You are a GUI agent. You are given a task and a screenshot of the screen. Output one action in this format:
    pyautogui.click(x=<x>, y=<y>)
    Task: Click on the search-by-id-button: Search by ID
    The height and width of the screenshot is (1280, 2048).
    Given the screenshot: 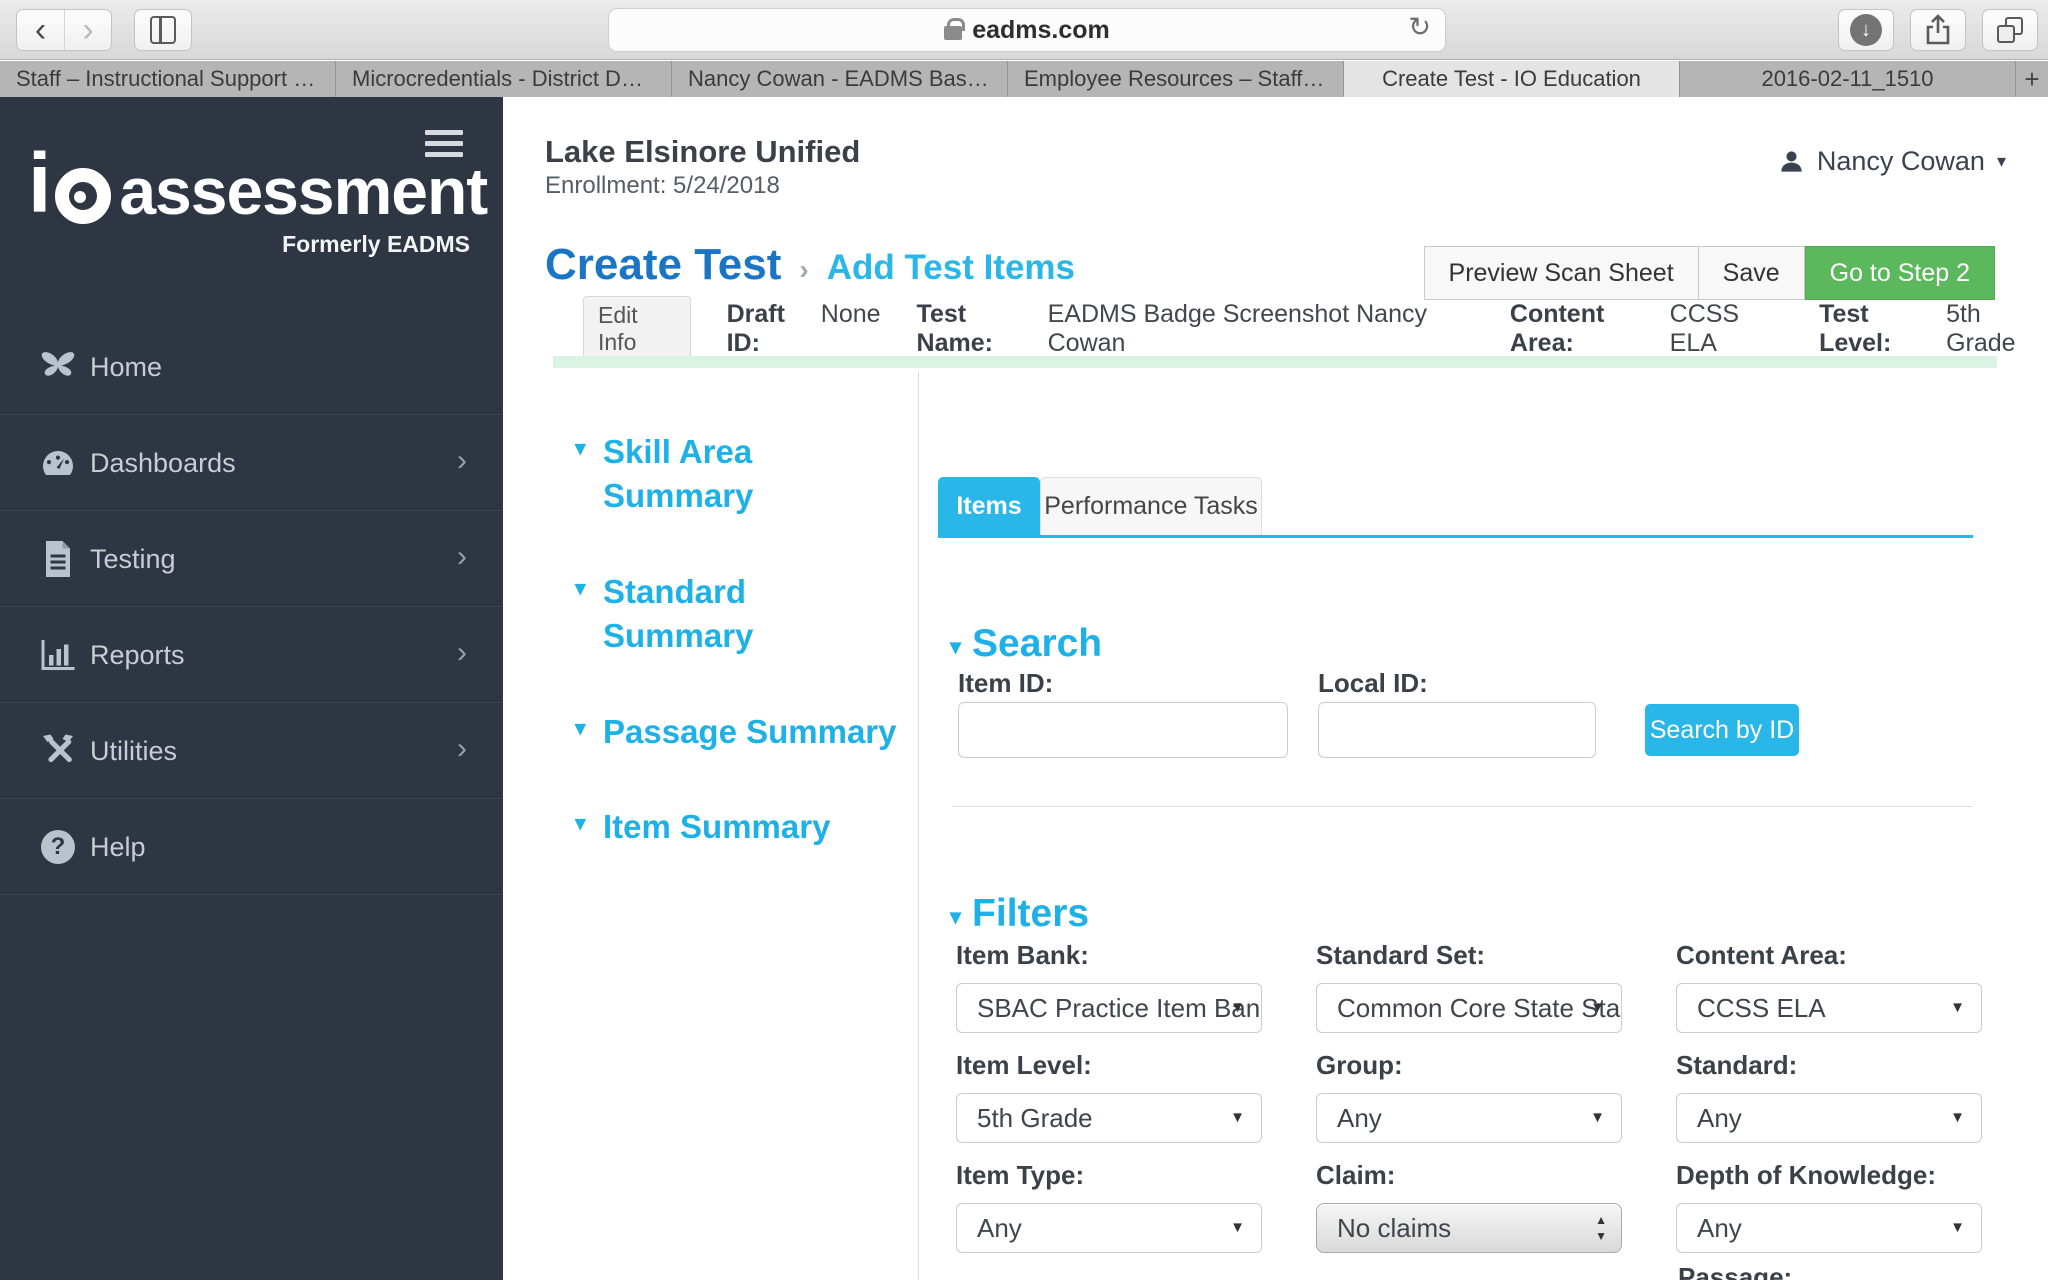 What is the action you would take?
    pyautogui.click(x=1722, y=730)
    